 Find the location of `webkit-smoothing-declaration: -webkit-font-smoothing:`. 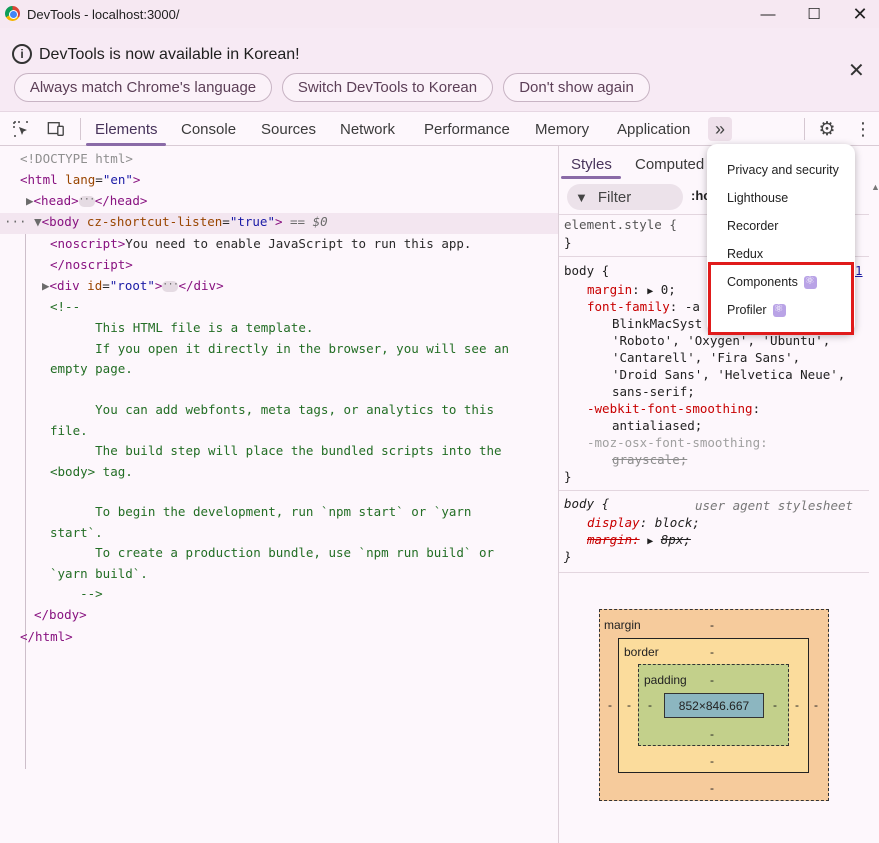

webkit-smoothing-declaration: -webkit-font-smoothing: is located at coordinates (673, 408).